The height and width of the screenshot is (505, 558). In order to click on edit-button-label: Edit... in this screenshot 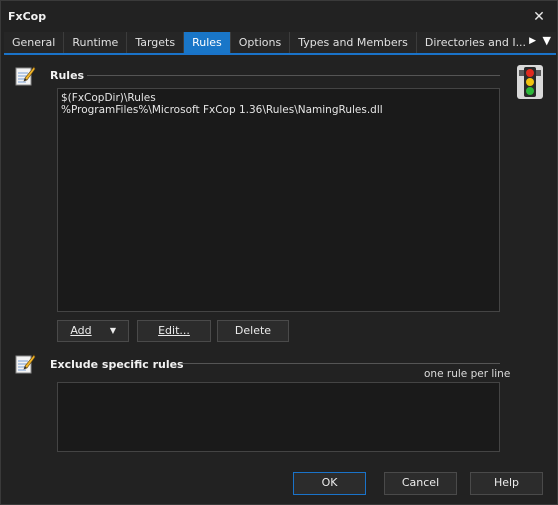, I will do `click(174, 330)`.